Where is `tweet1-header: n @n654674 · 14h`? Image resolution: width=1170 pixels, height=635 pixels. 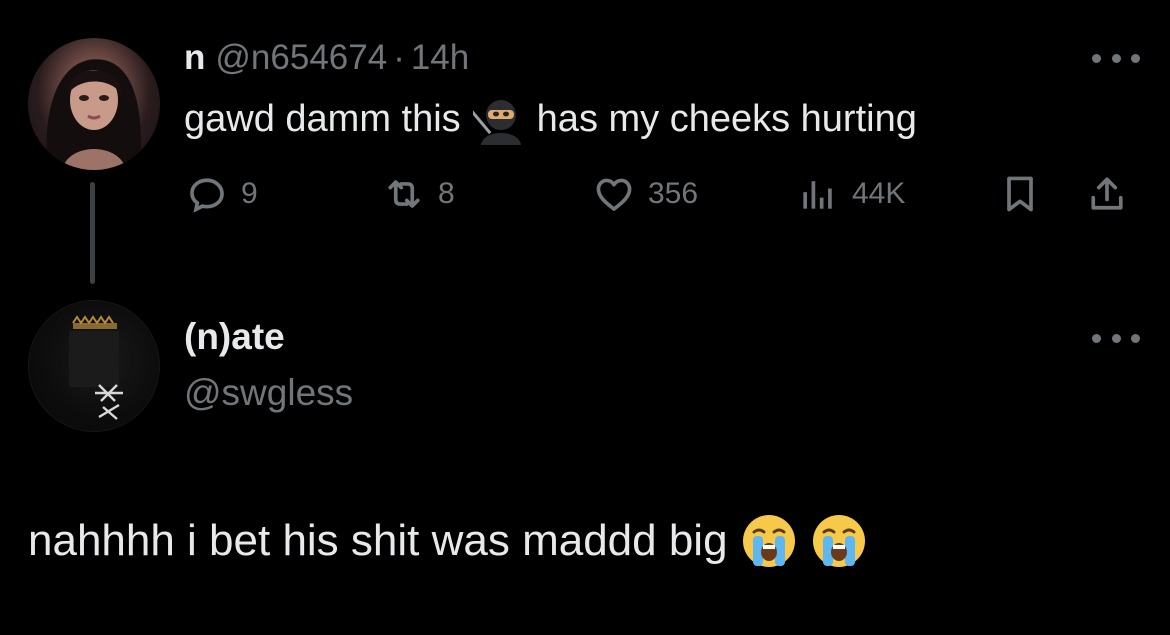
tweet1-header: n @n654674 · 14h is located at coordinates (326, 59).